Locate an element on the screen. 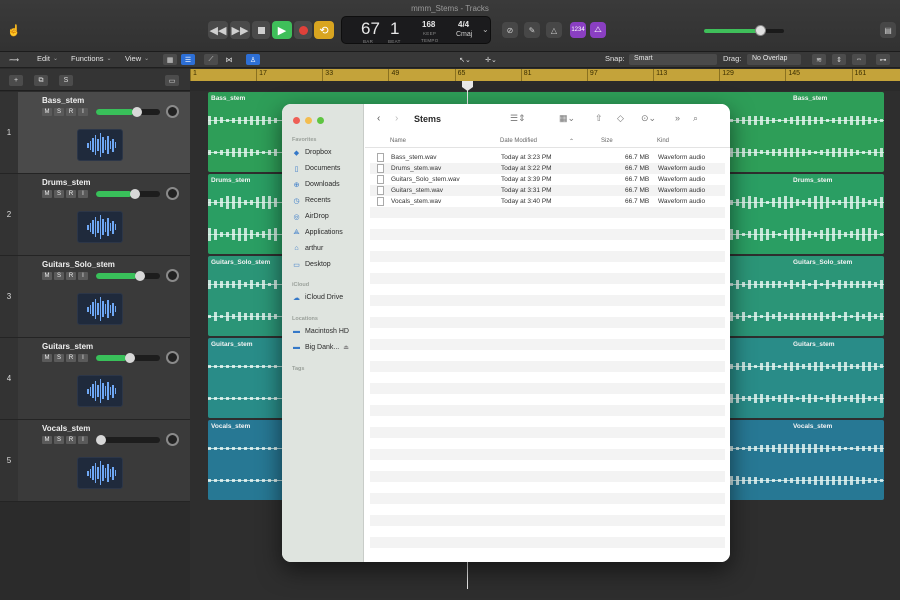  edit-menu: Edit ⌄ is located at coordinates (47, 58).